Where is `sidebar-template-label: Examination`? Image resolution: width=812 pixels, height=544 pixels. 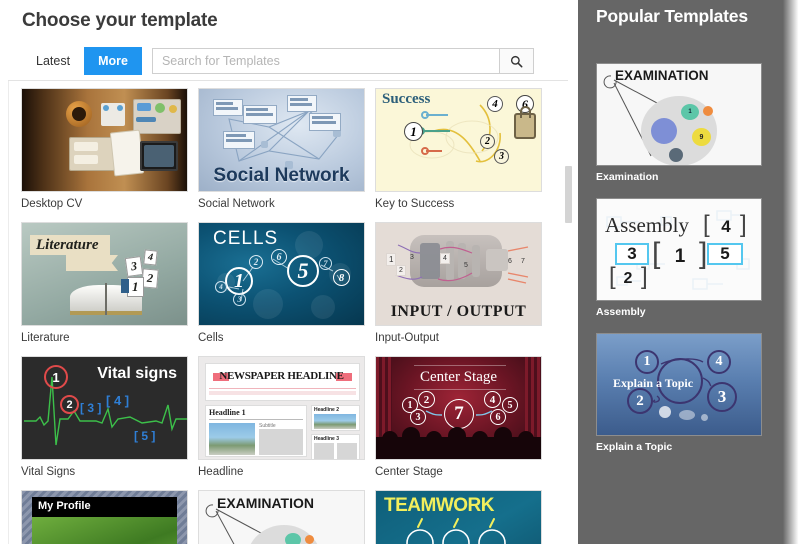 sidebar-template-label: Examination is located at coordinates (627, 177).